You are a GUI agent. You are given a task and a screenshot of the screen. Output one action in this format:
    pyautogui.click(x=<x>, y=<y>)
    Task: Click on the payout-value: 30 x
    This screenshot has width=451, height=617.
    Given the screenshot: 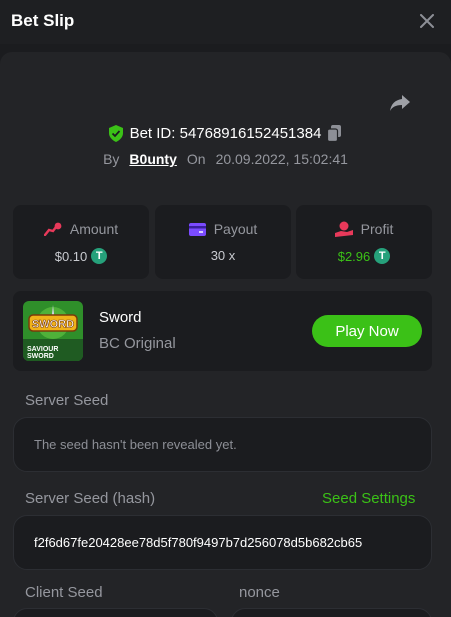 What is the action you would take?
    pyautogui.click(x=223, y=255)
    